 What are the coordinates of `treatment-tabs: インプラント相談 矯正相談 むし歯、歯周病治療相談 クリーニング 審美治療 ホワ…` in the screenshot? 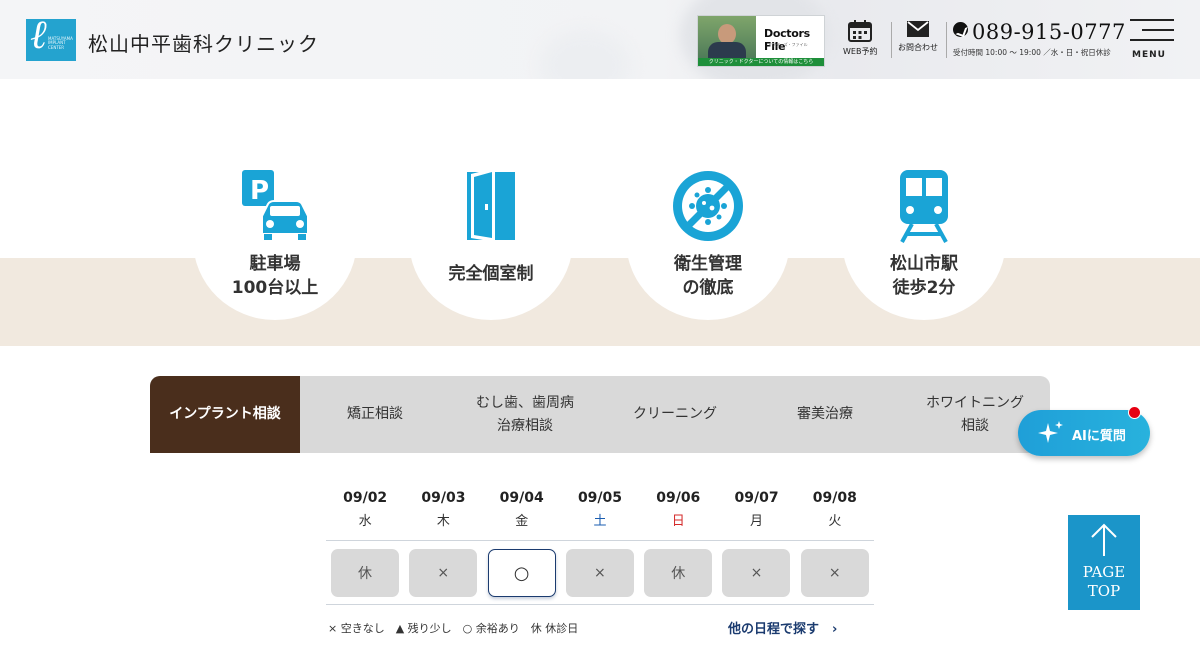 It's located at (600, 414).